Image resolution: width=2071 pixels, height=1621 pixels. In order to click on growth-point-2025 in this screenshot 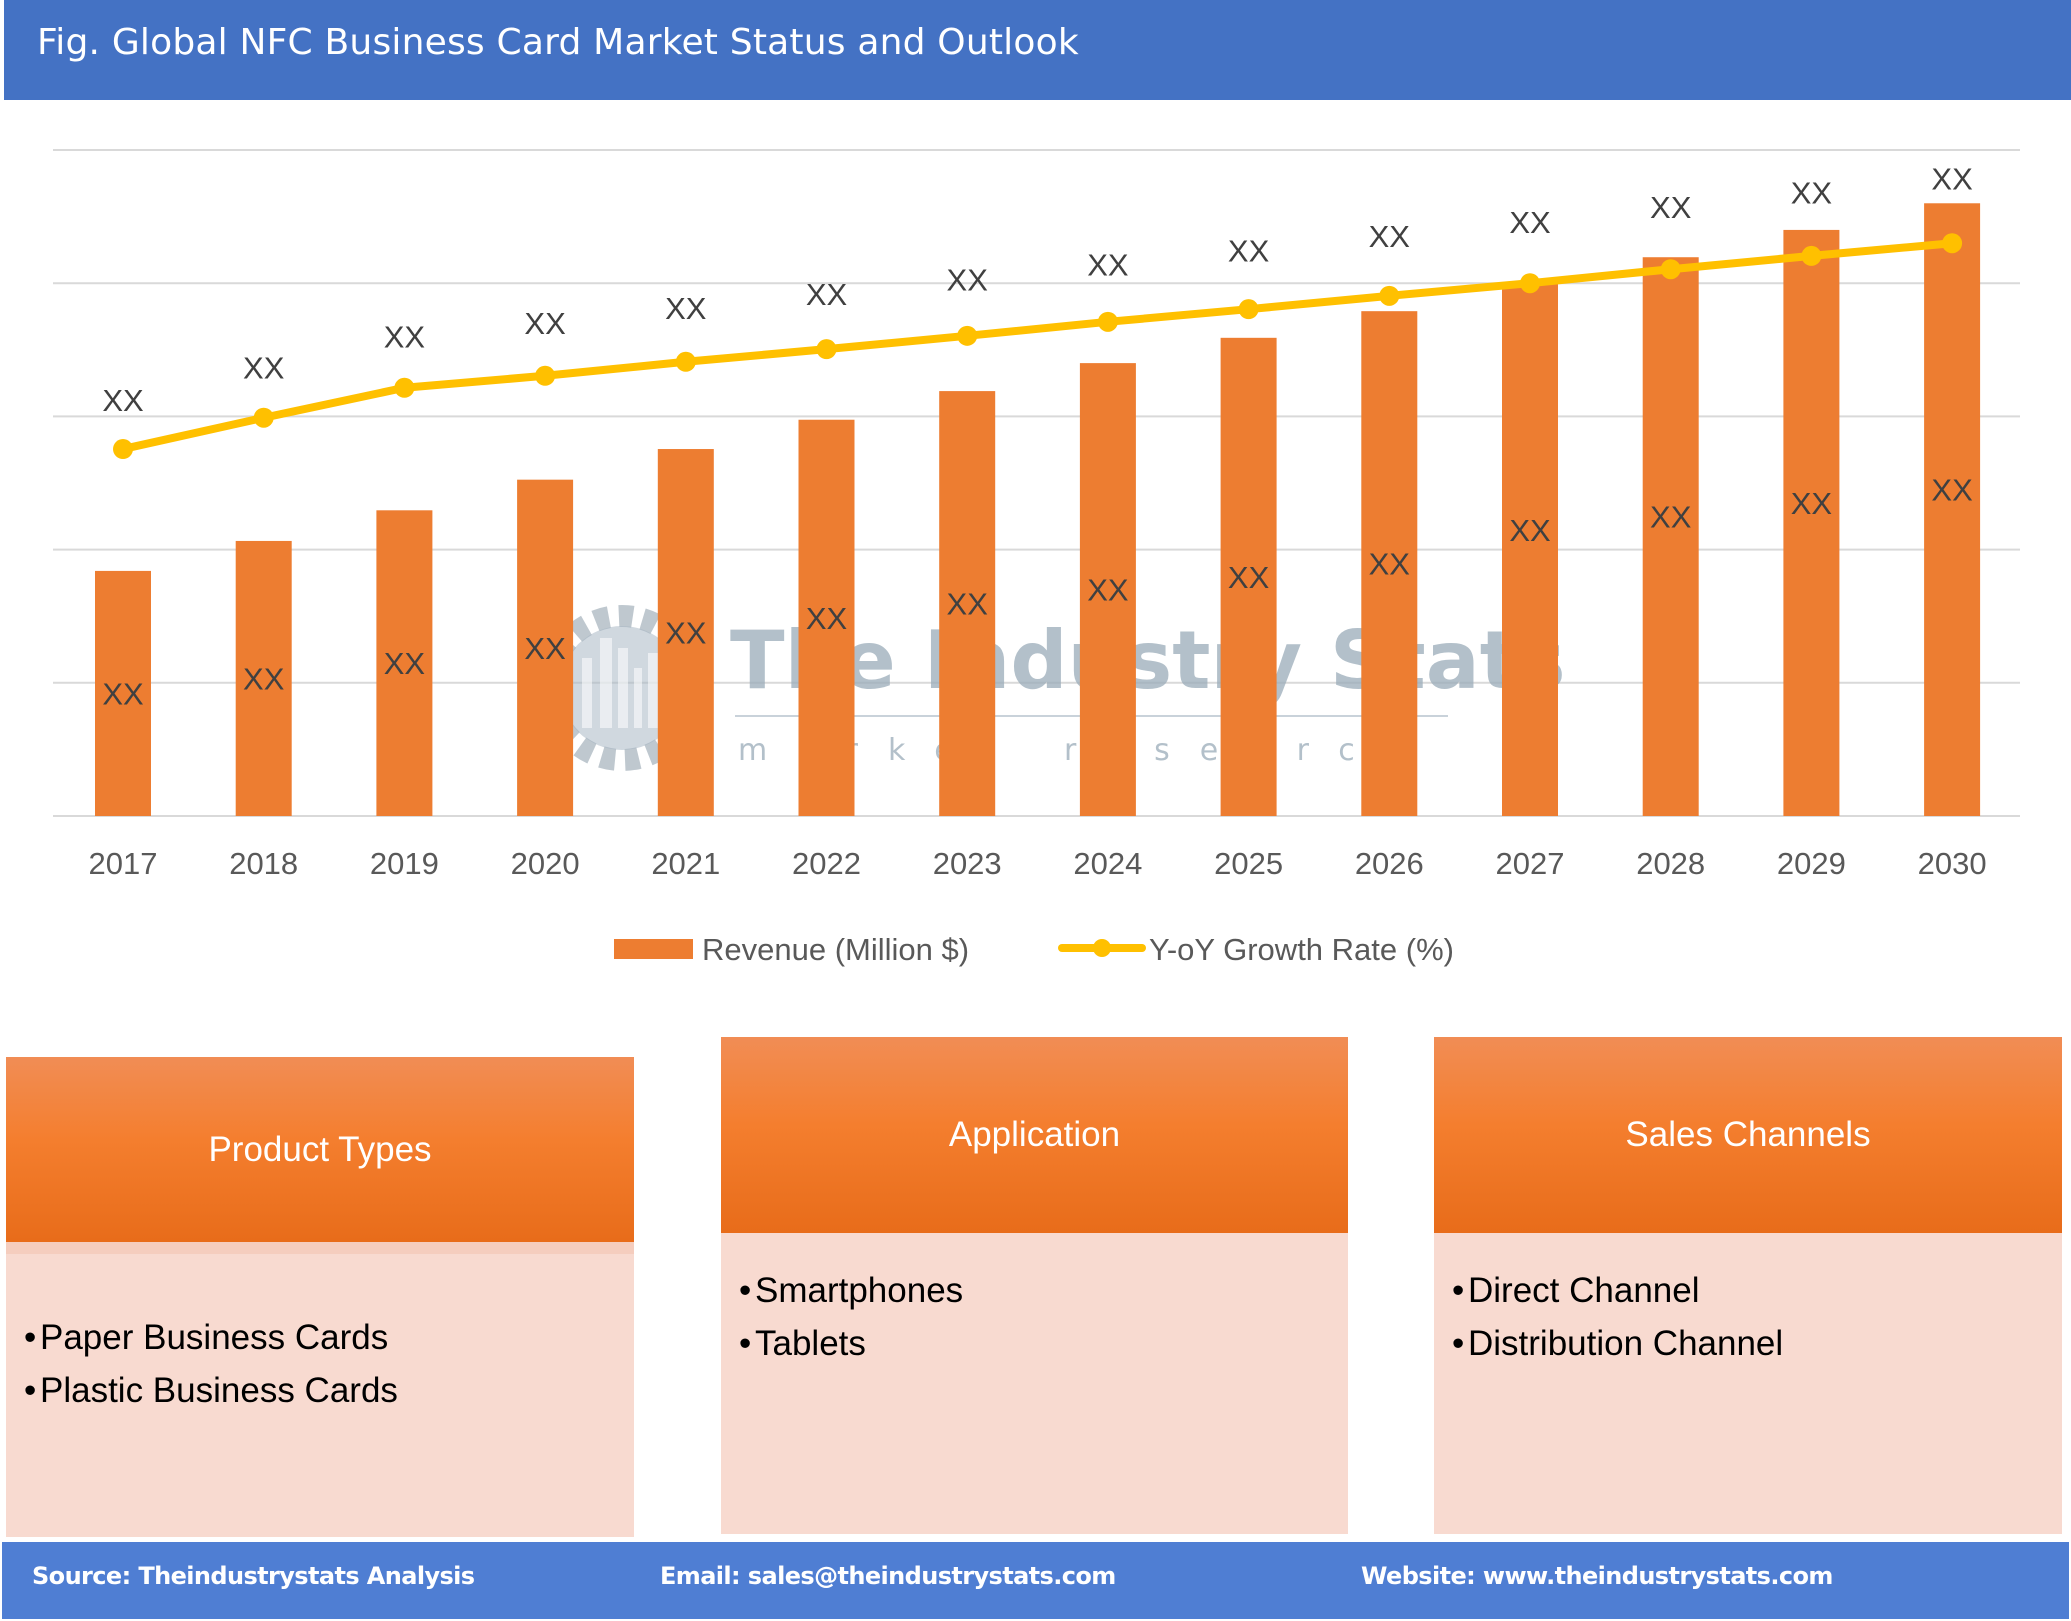, I will do `click(1248, 309)`.